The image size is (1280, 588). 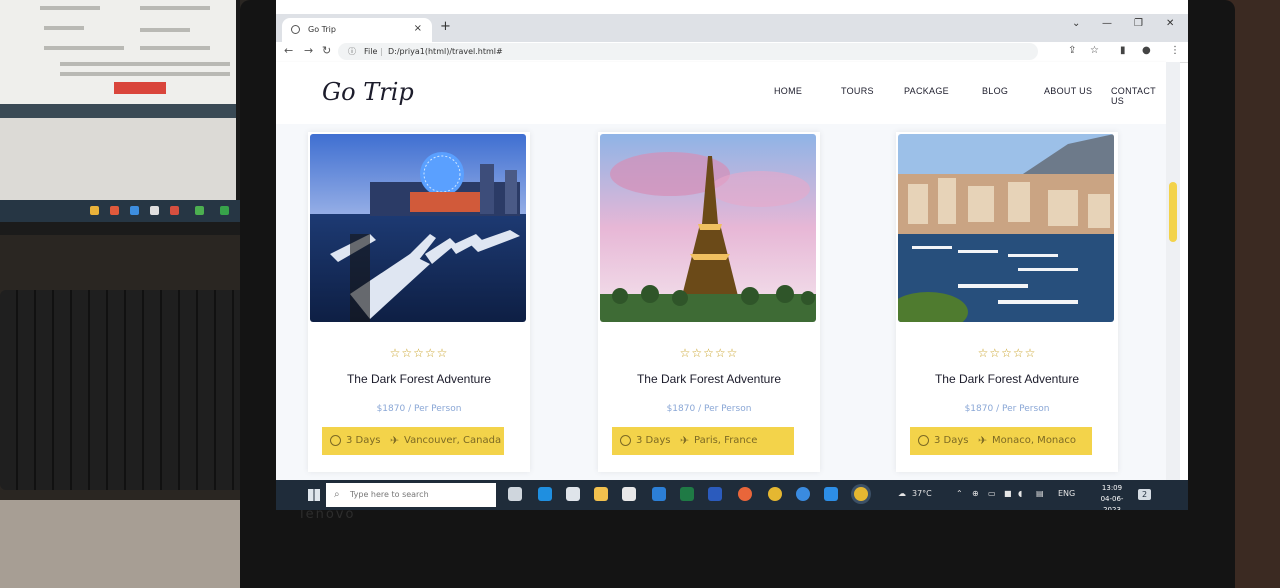 What do you see at coordinates (1066, 493) in the screenshot?
I see `input-language: ENG` at bounding box center [1066, 493].